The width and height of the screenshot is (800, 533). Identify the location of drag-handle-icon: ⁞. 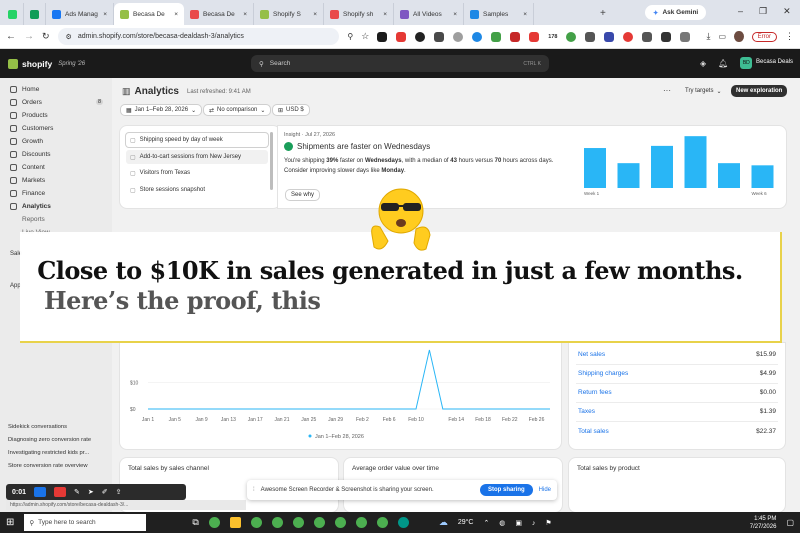
(254, 490).